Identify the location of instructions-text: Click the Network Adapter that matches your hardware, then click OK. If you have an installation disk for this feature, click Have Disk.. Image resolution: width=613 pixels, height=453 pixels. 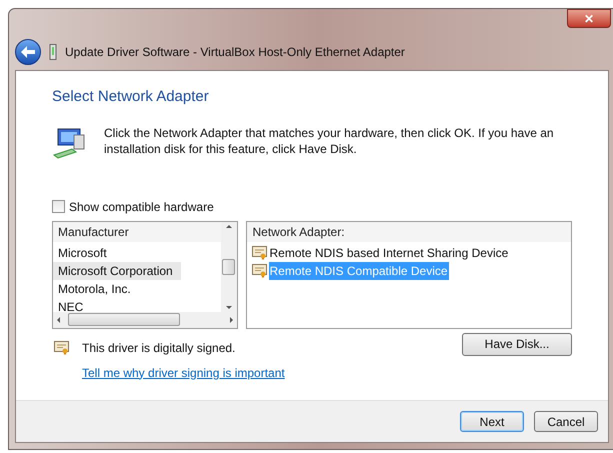
(329, 141).